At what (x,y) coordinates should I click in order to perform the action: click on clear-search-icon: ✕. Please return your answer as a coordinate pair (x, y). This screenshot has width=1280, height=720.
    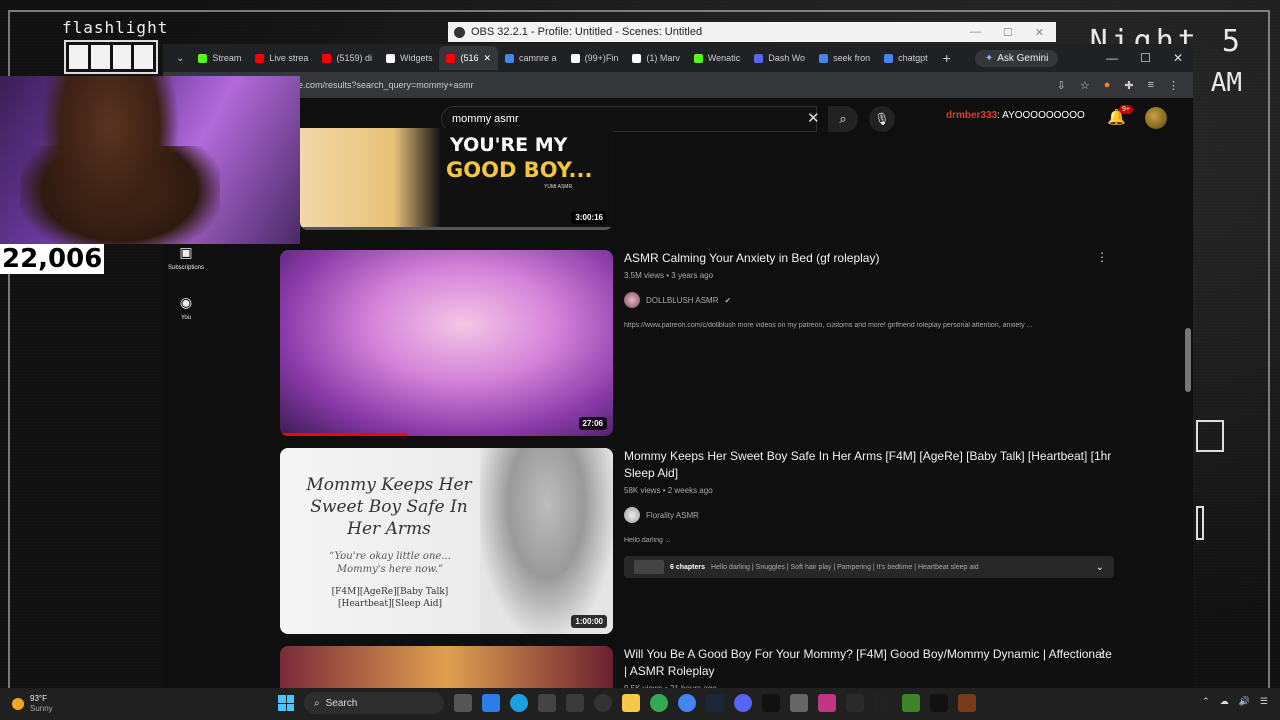
    Looking at the image, I should click on (813, 118).